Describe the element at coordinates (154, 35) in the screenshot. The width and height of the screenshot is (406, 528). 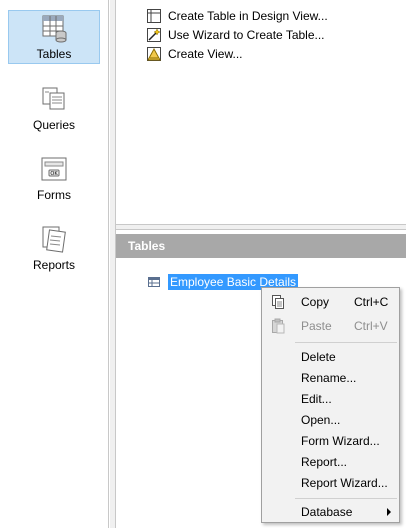
I see `wizard-icon` at that location.